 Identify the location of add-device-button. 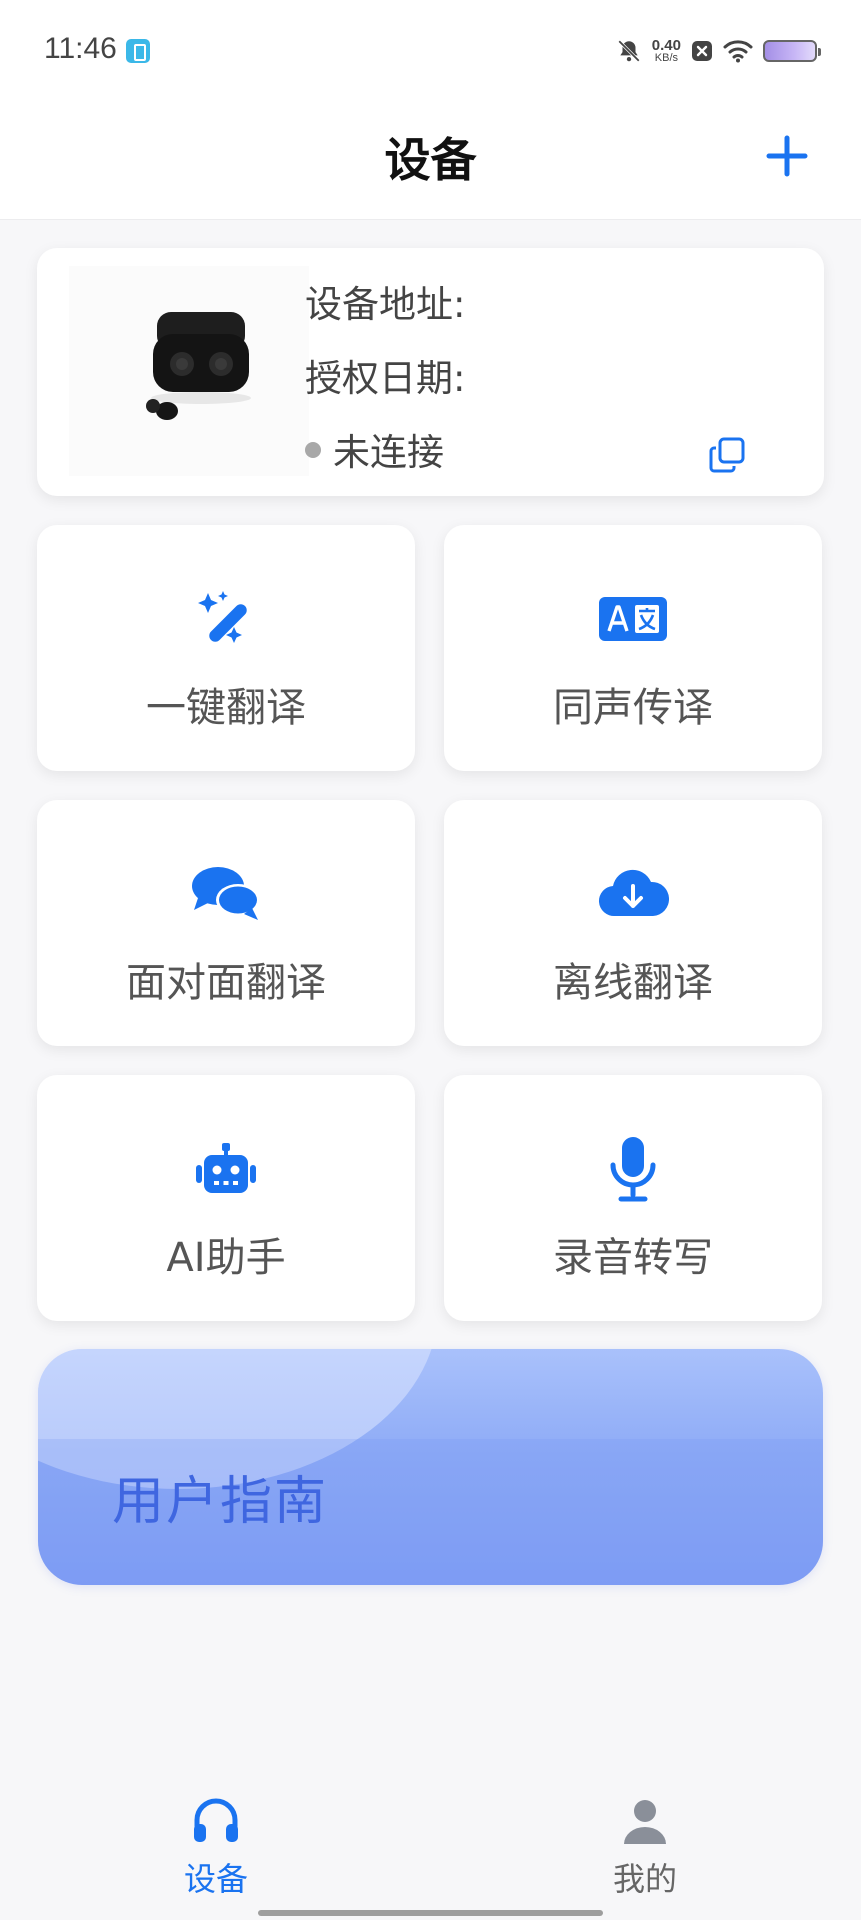
(787, 156).